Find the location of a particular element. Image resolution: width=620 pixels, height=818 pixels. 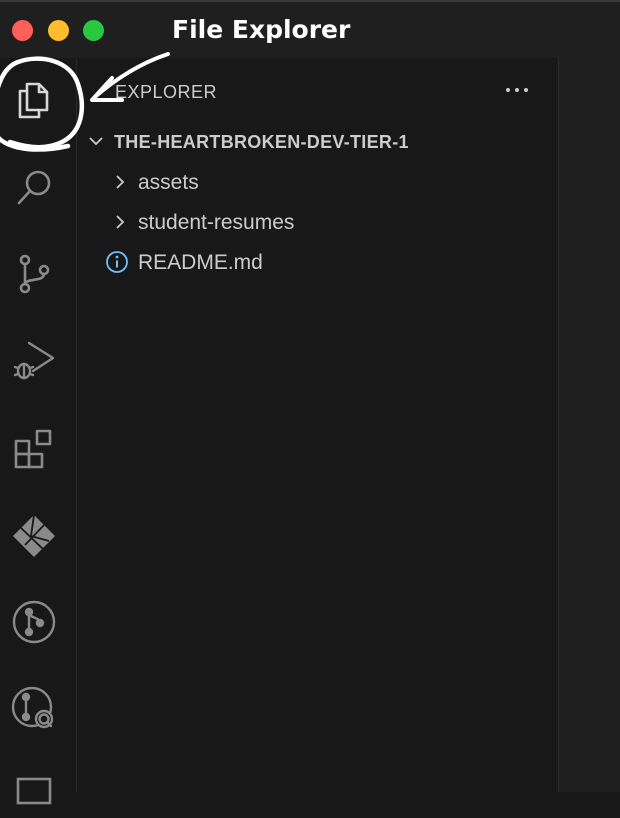

tree-item-student-resumes: student-resumes is located at coordinates (317, 222).